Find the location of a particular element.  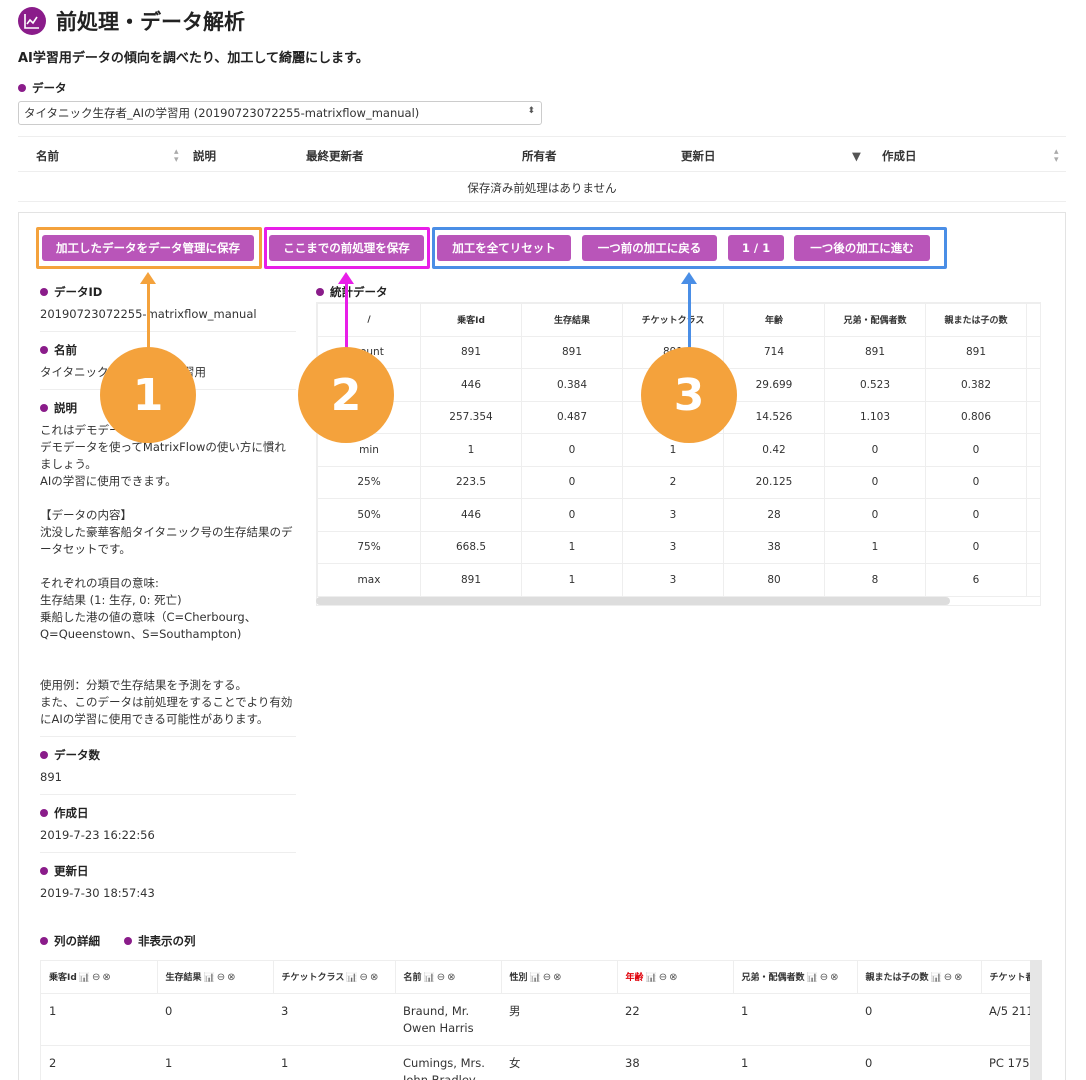

column-detail-label: 列の詳細 is located at coordinates (70, 941).